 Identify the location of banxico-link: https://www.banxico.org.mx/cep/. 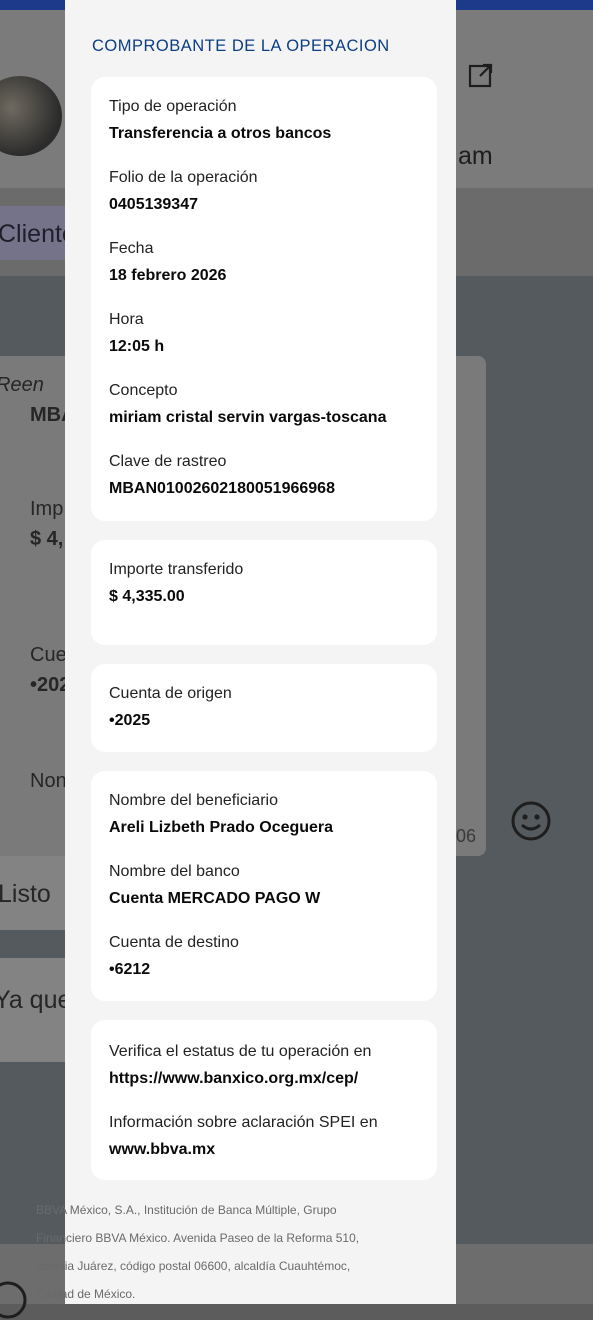
(240, 1079).